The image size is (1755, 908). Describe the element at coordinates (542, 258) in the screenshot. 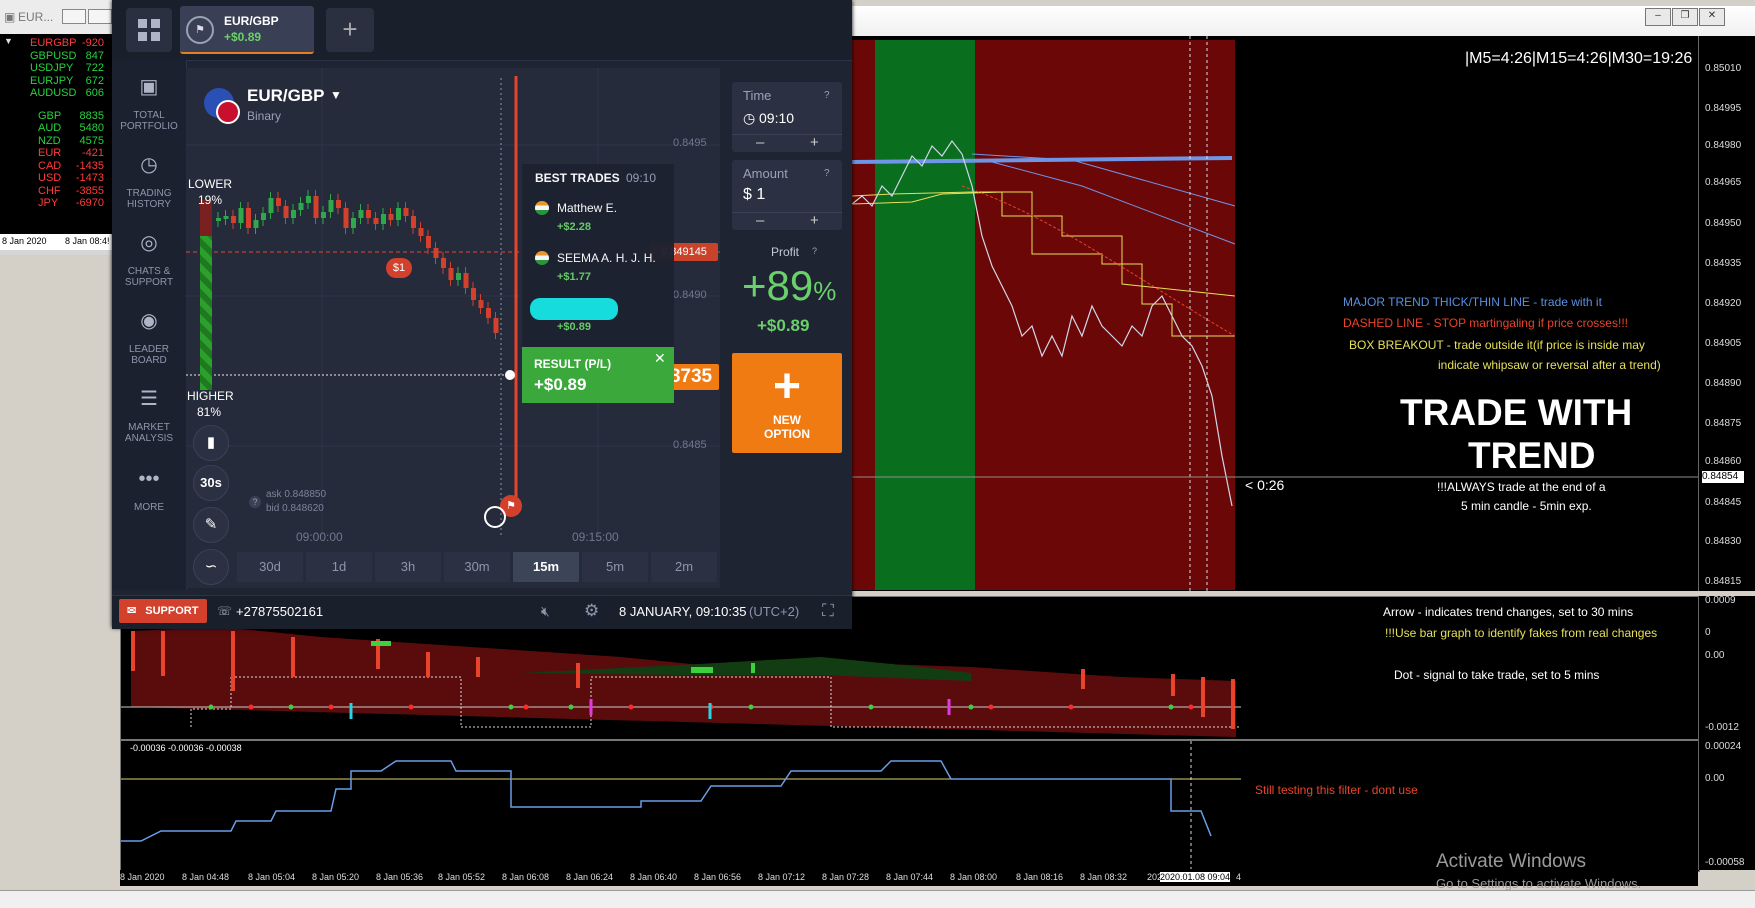

I see `india-flag-icon` at that location.